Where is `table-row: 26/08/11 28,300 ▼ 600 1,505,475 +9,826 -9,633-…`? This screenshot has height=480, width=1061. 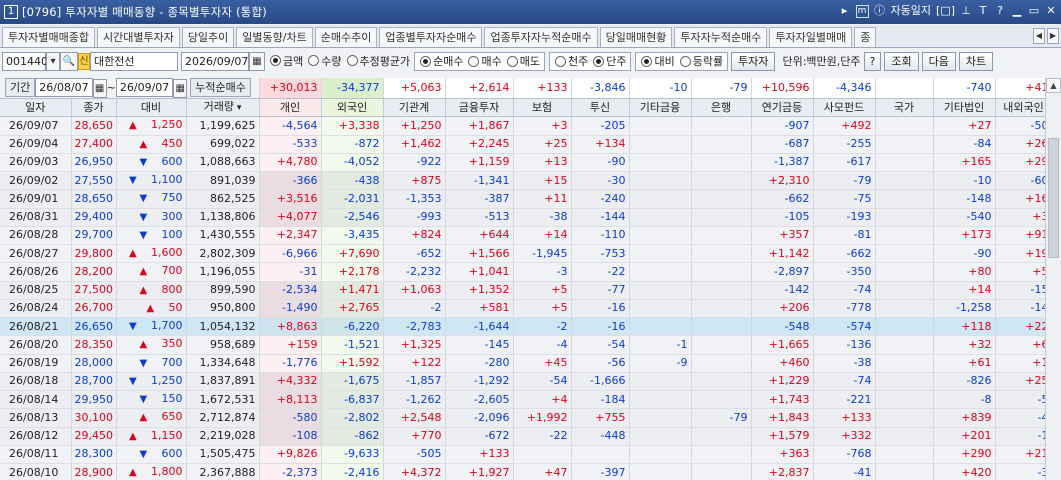
table-row: 26/08/11 28,300 ▼ 600 1,505,475 +9,826 -9,633-… is located at coordinates (526, 455).